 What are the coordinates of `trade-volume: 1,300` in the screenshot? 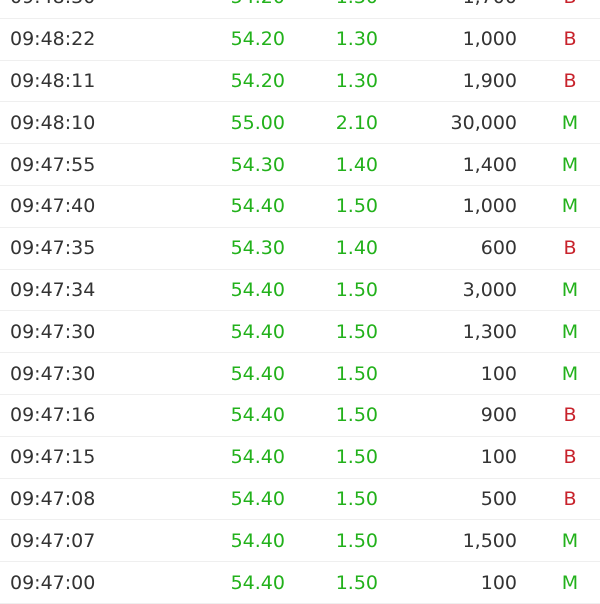 It's located at (489, 331).